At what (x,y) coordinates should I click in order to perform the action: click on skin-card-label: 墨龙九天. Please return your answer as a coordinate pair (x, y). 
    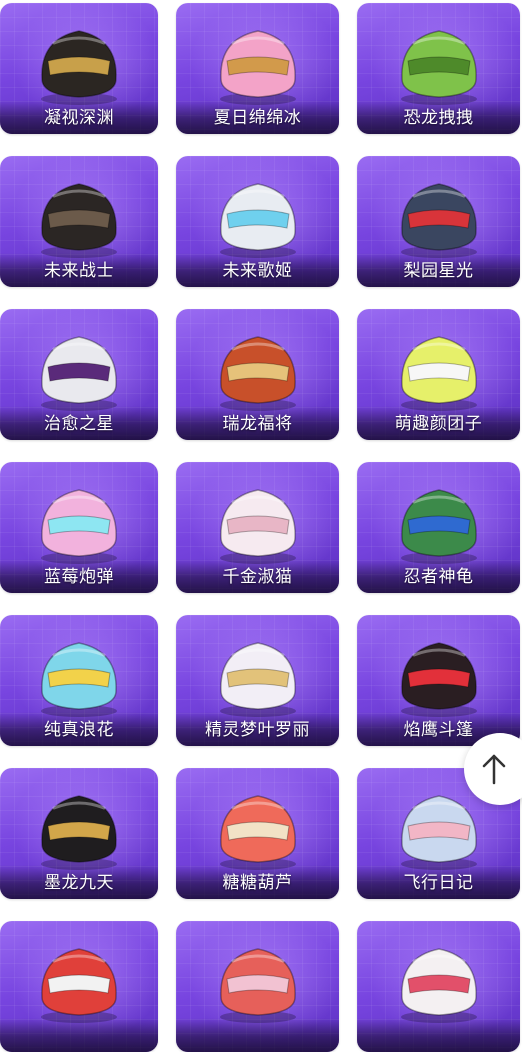
    Looking at the image, I should click on (79, 882).